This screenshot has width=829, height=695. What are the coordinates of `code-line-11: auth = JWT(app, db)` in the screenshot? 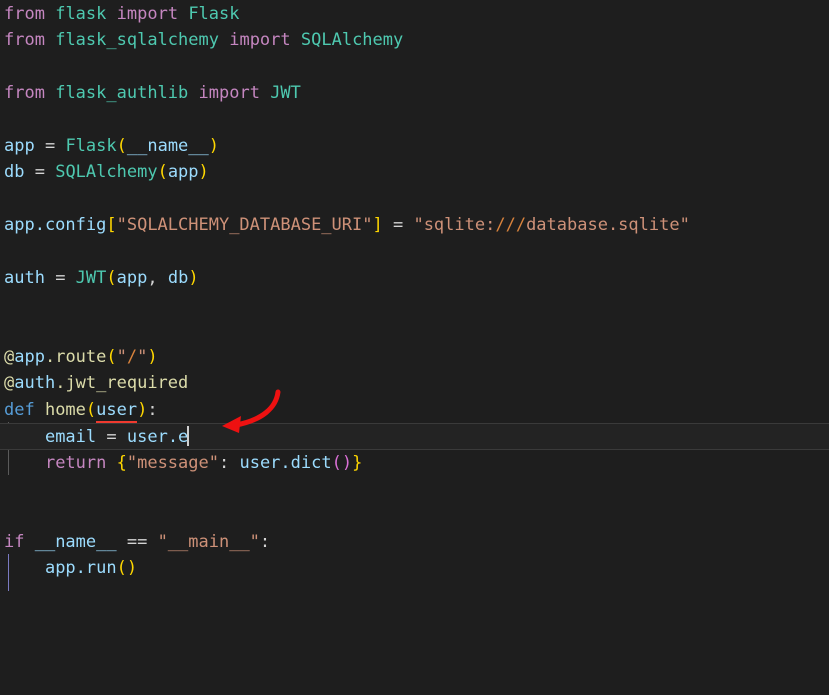 It's located at (414, 278).